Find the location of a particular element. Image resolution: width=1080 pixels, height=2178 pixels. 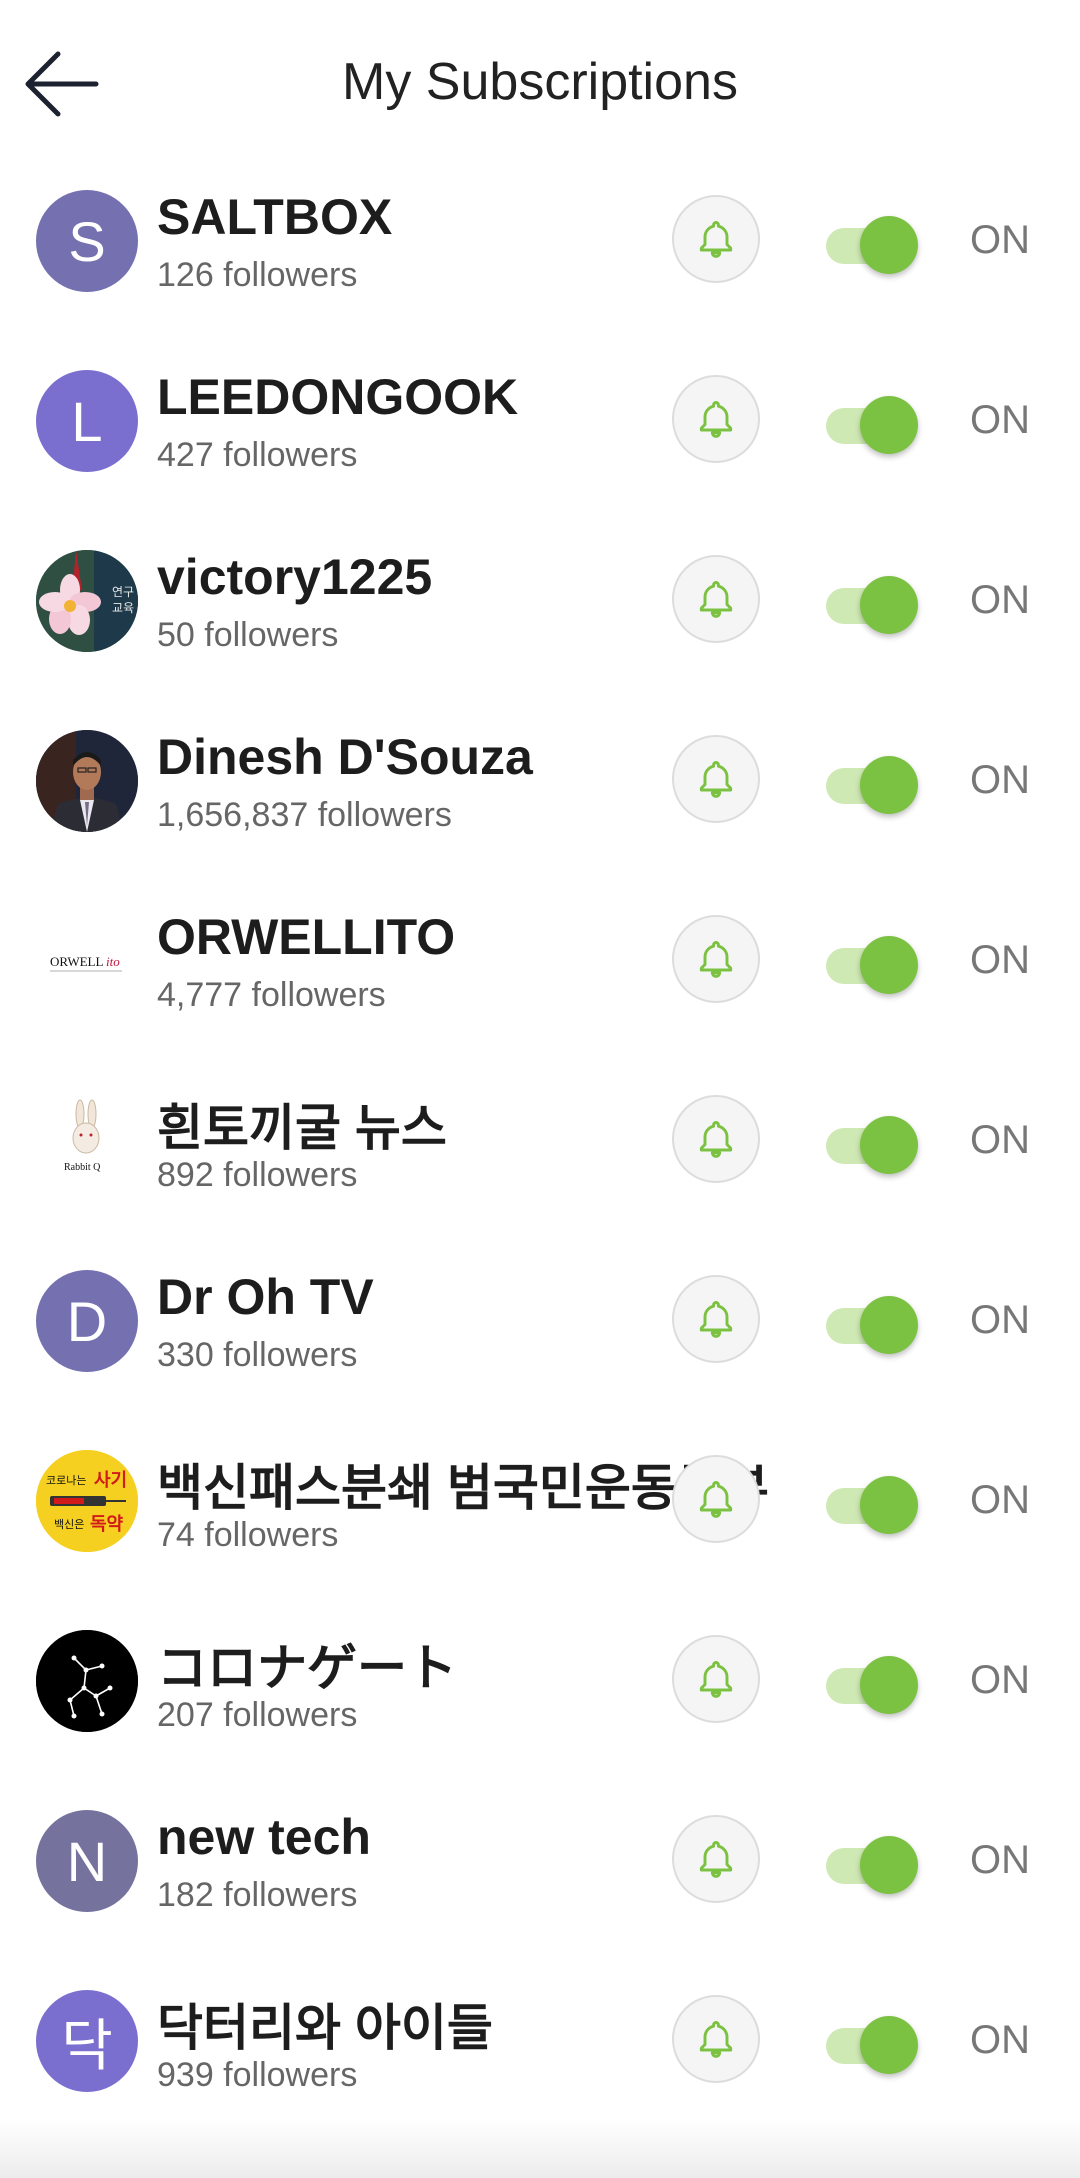

flower-avatar-image: 연구 교육 is located at coordinates (87, 601).